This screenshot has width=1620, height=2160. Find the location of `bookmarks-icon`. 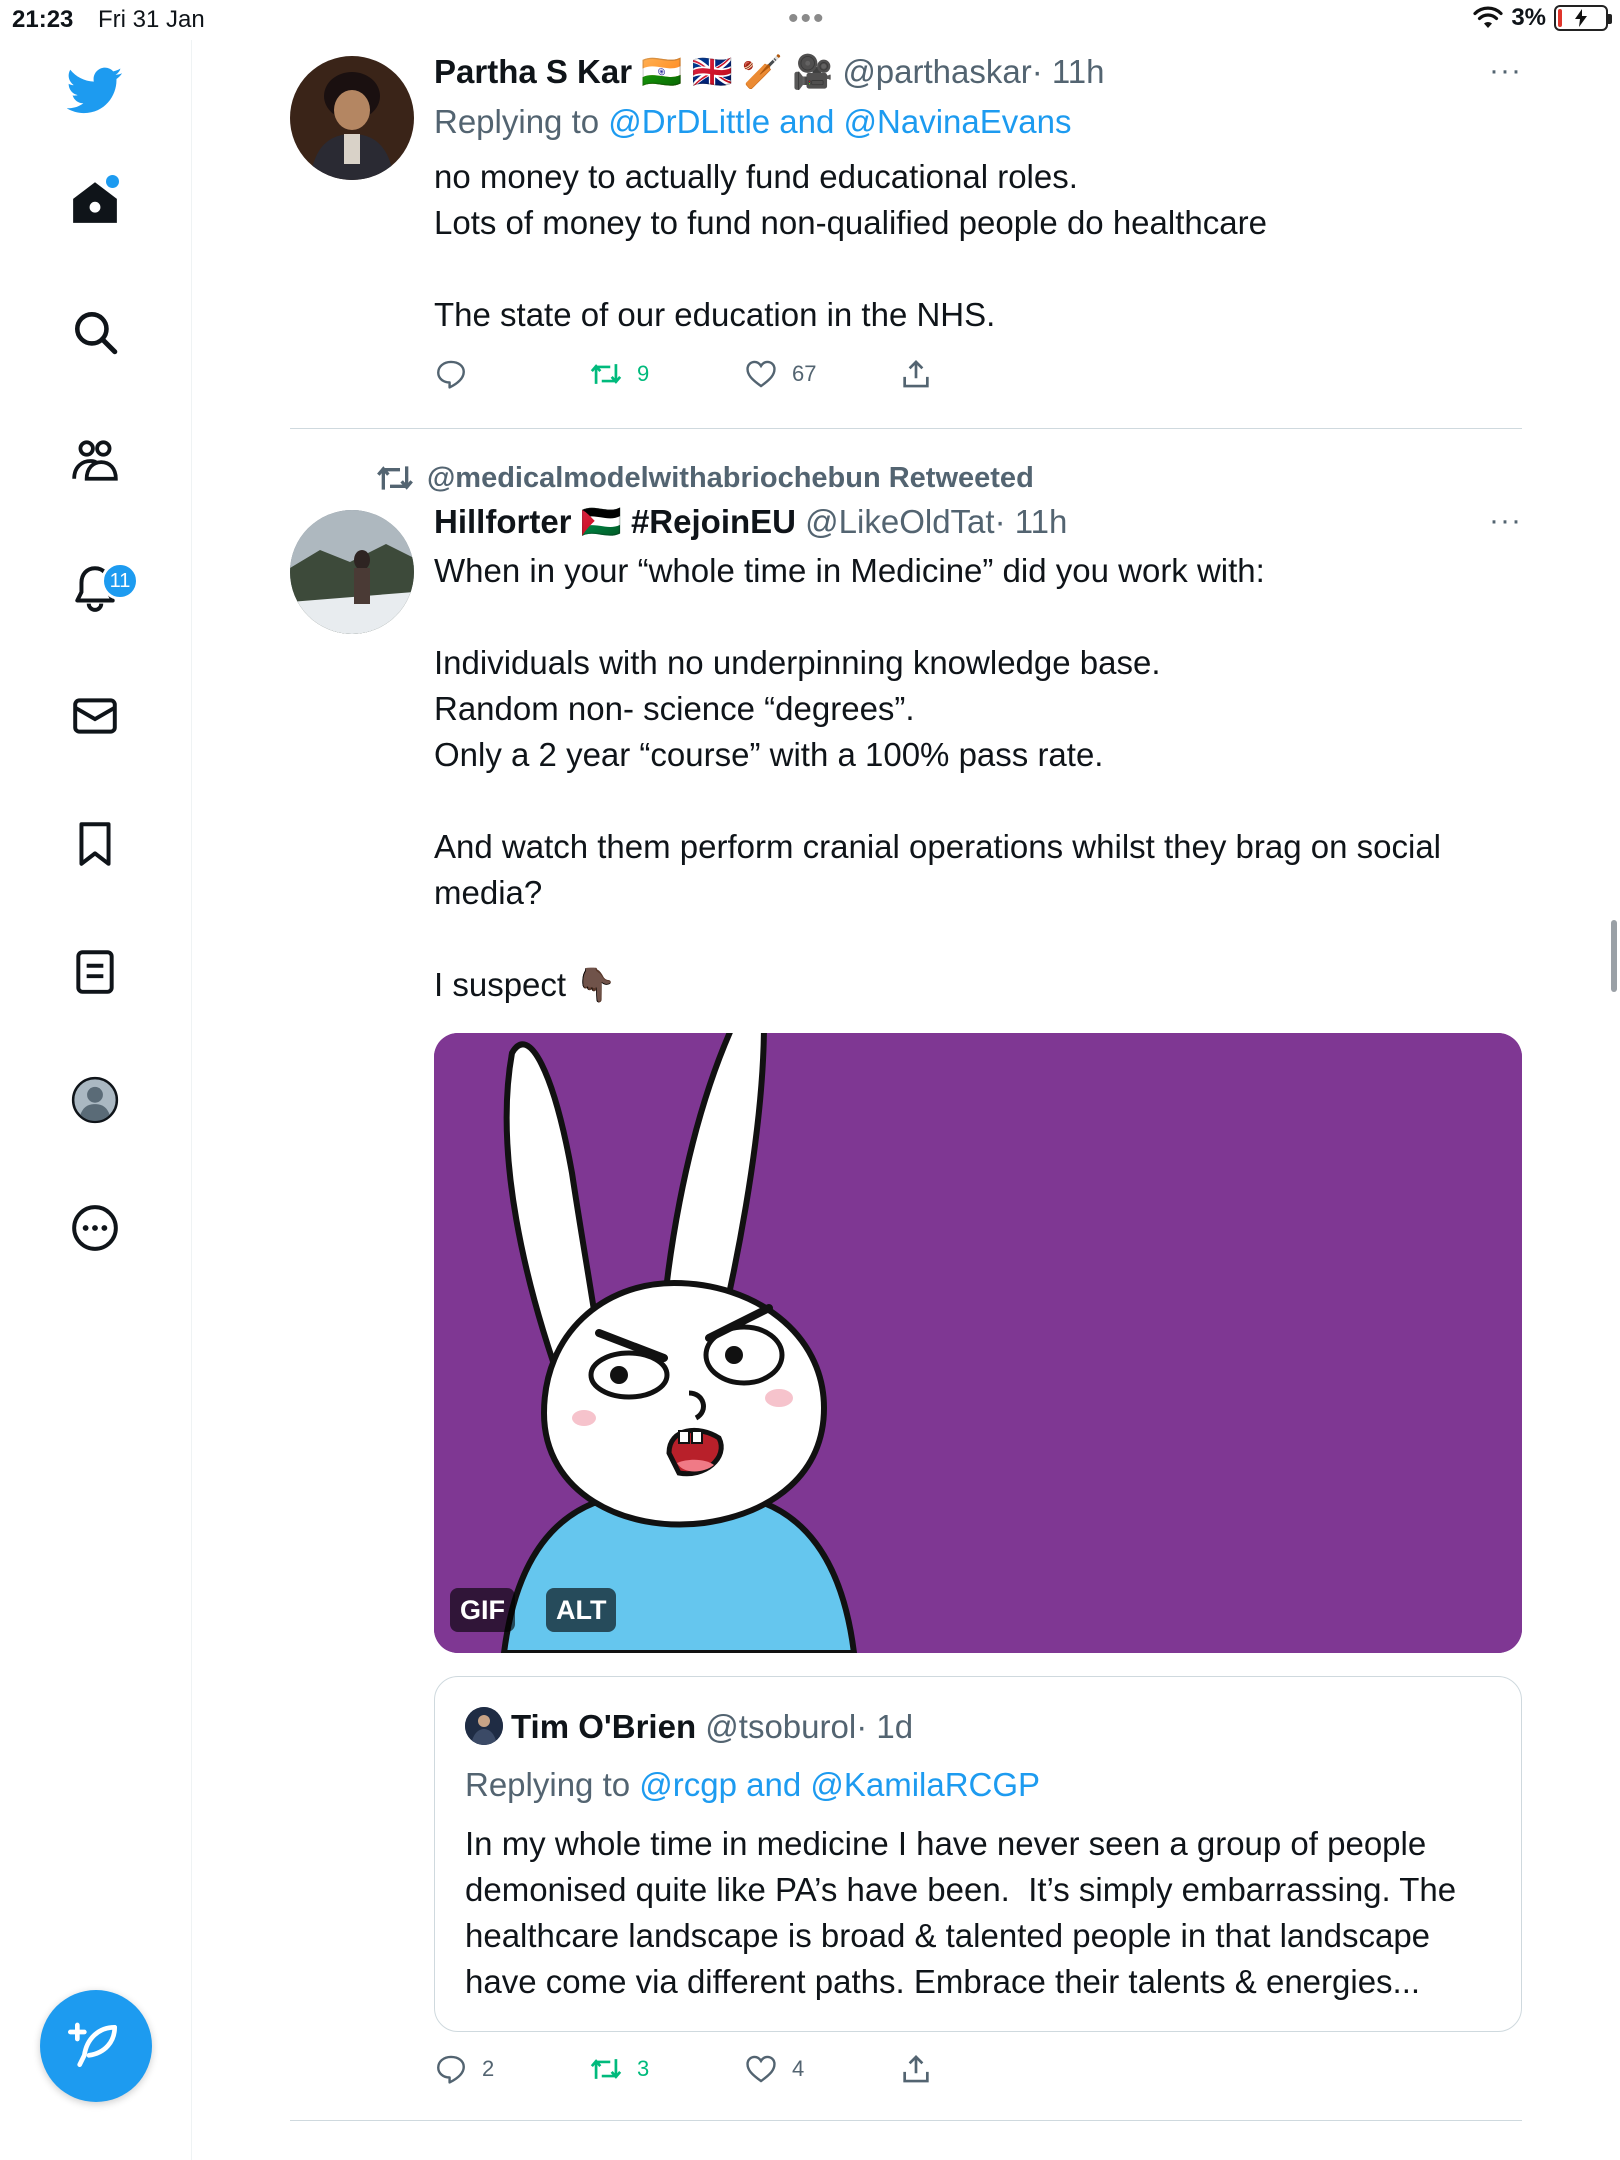

bookmarks-icon is located at coordinates (95, 844).